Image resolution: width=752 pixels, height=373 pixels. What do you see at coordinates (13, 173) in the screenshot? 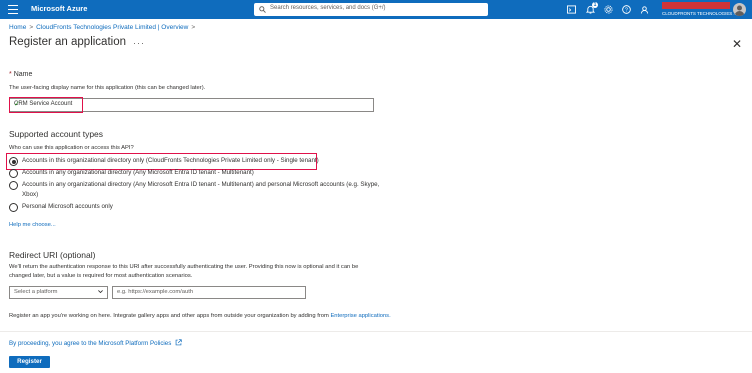
I see `radio-multitenant` at bounding box center [13, 173].